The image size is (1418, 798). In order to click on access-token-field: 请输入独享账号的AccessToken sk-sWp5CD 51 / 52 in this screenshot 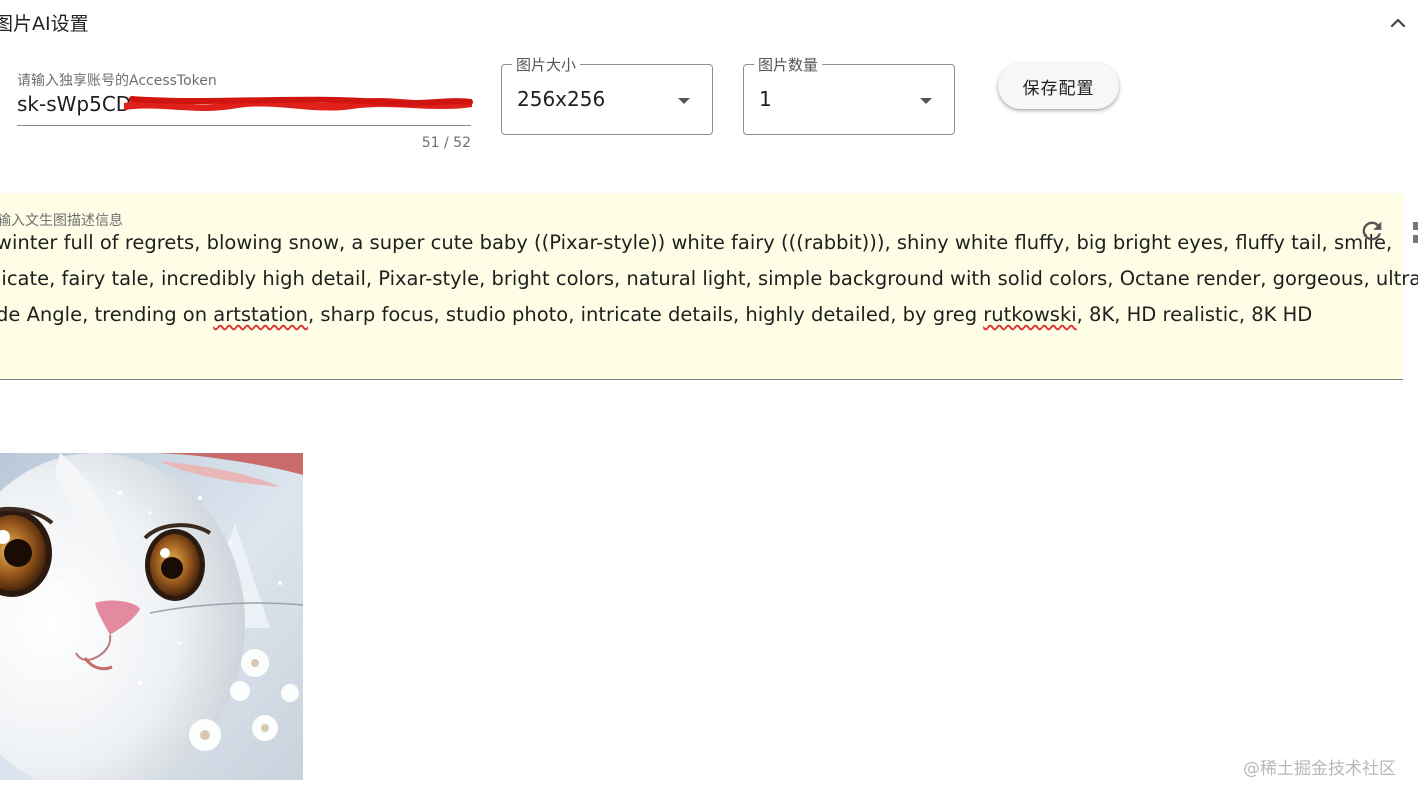, I will do `click(245, 107)`.